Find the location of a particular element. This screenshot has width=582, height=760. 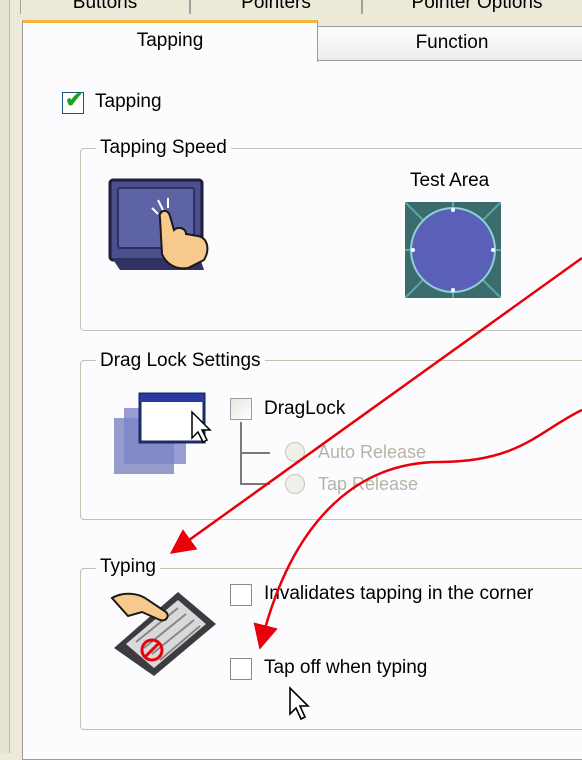

touchpad-tap-icon is located at coordinates (158, 224).